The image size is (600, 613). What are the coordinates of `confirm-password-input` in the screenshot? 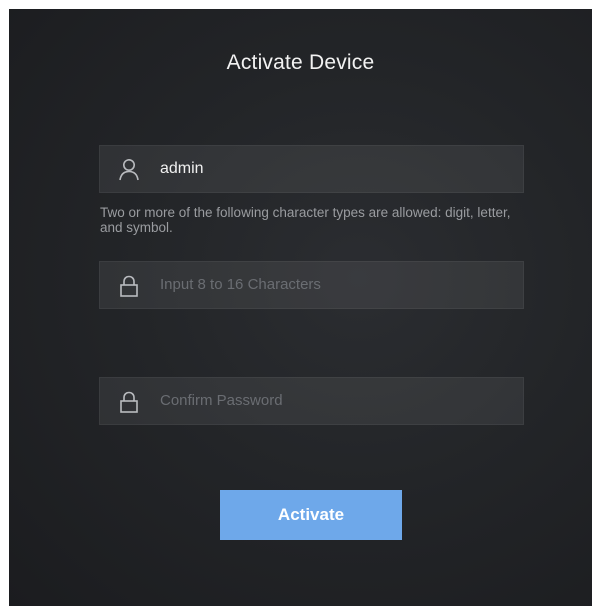 It's located at (330, 401).